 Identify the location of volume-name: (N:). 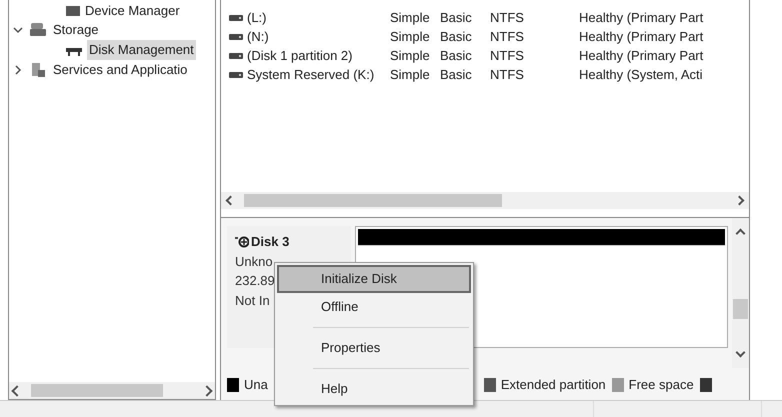
(258, 37).